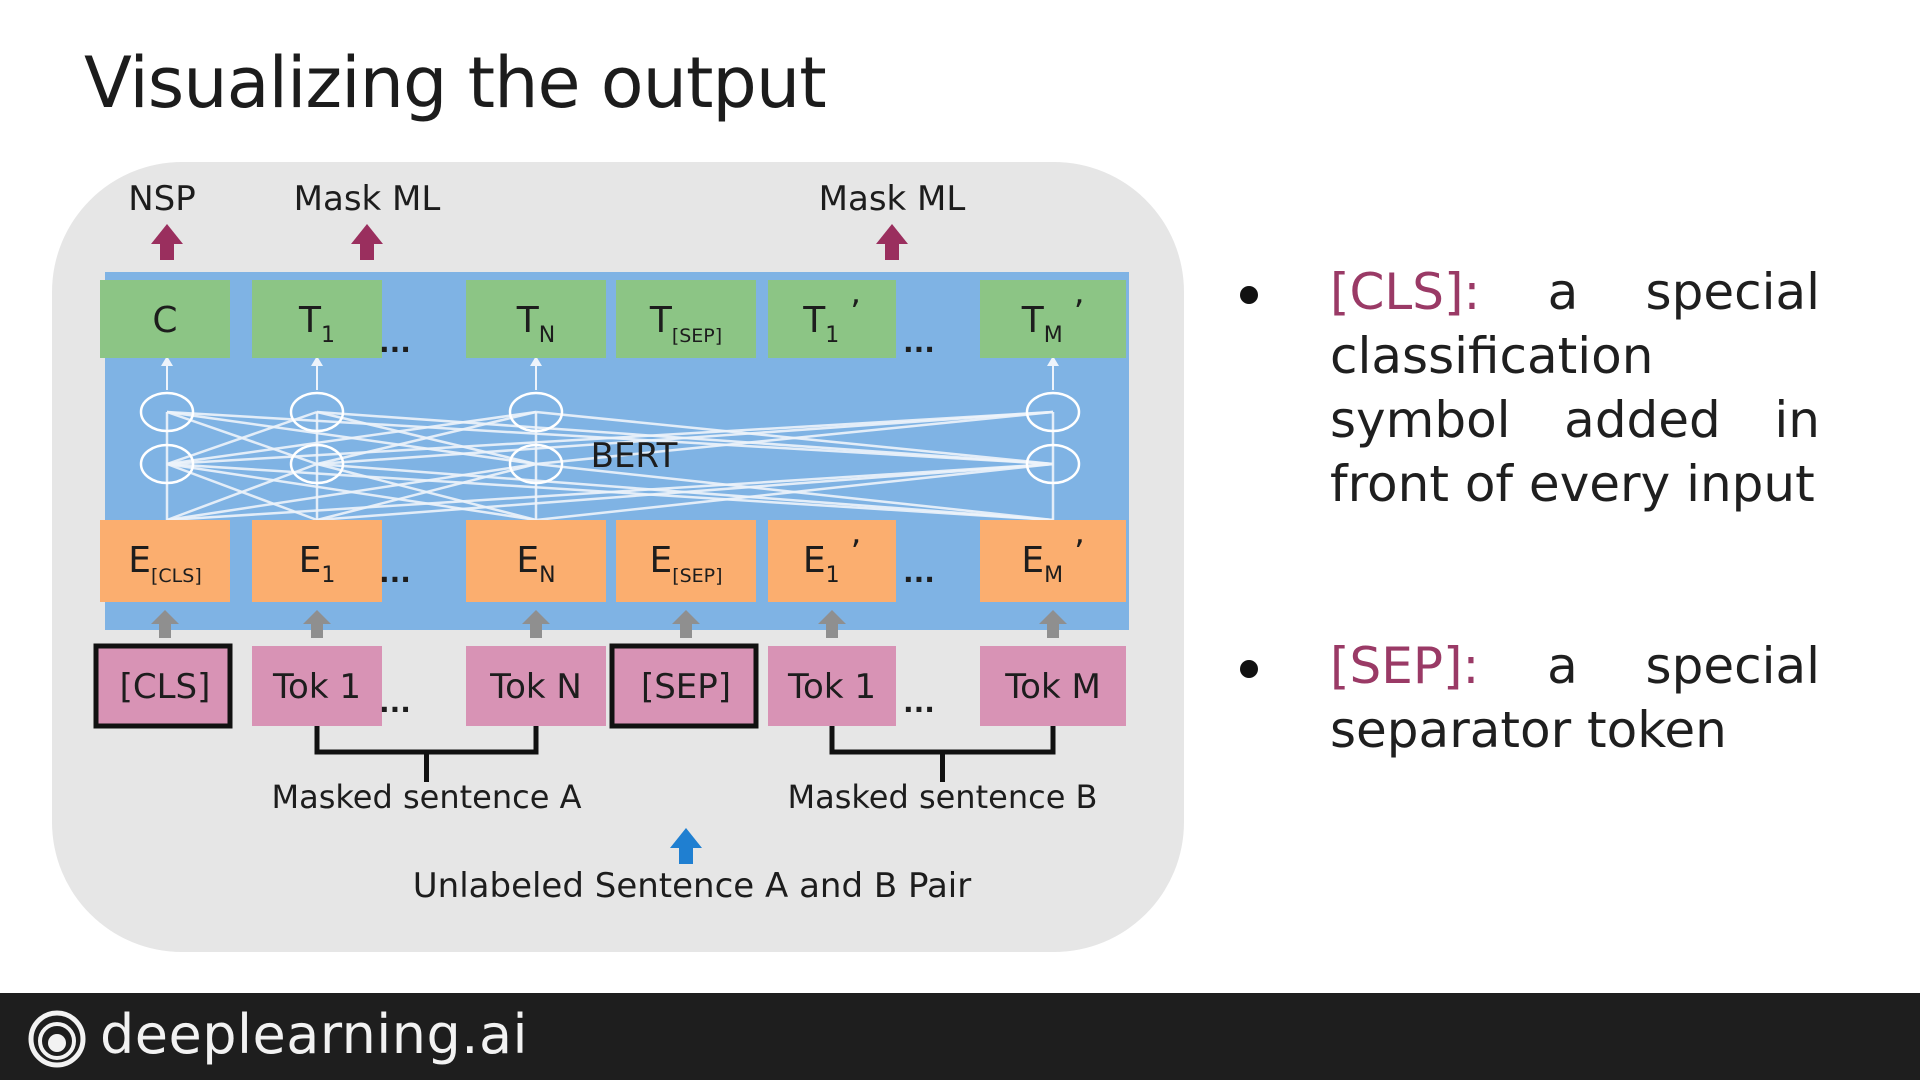 This screenshot has height=1080, width=1920. Describe the element at coordinates (634, 456) in the screenshot. I see `bert-label: BERT` at that location.